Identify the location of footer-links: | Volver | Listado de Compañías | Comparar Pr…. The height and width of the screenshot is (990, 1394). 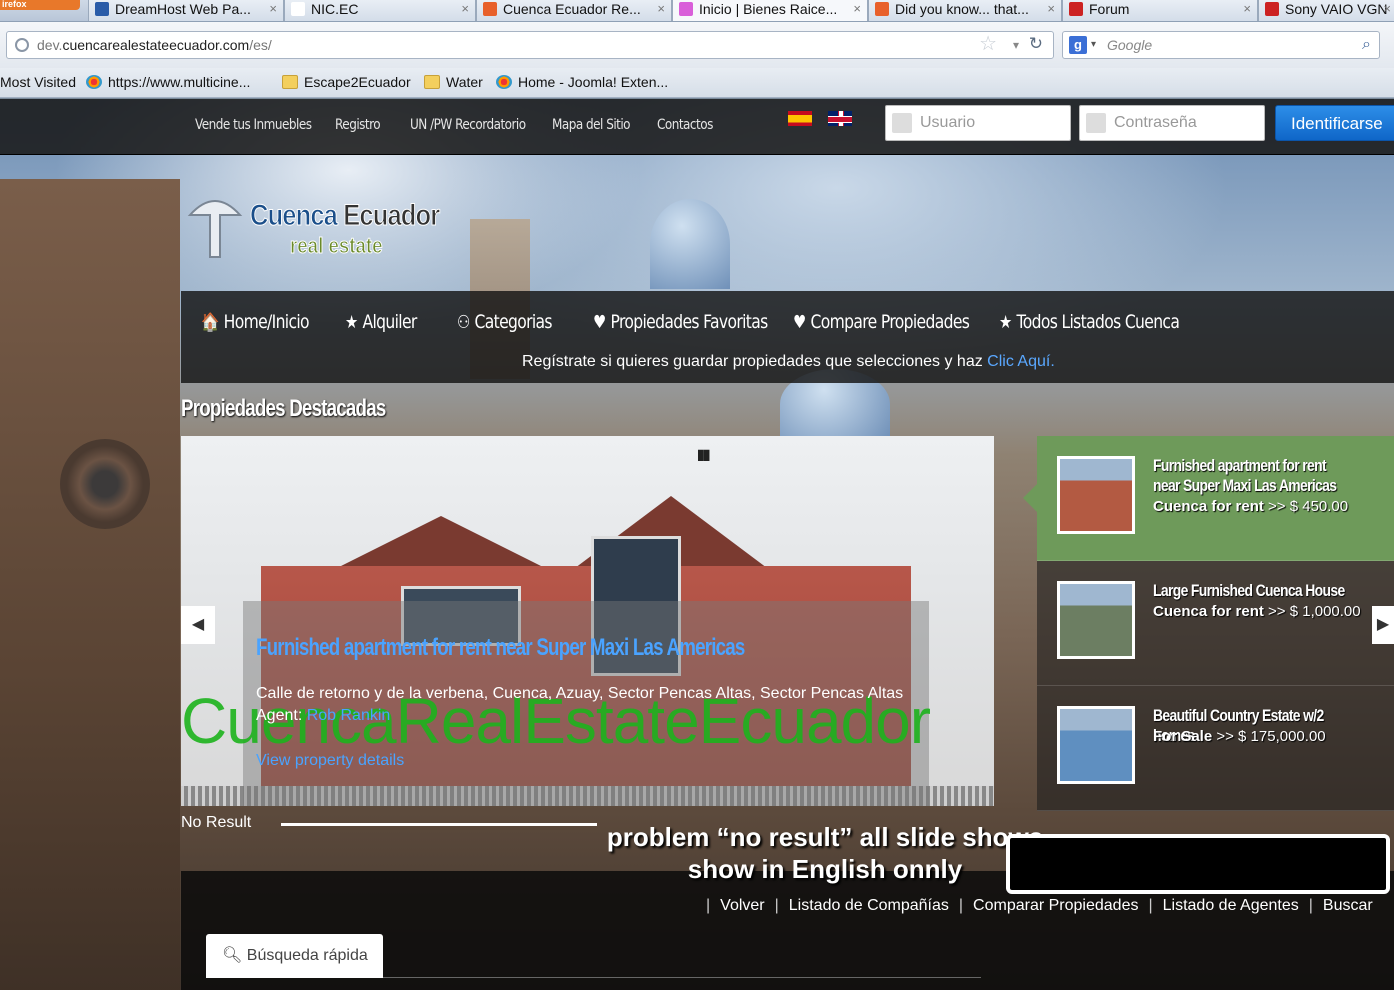
(1039, 905).